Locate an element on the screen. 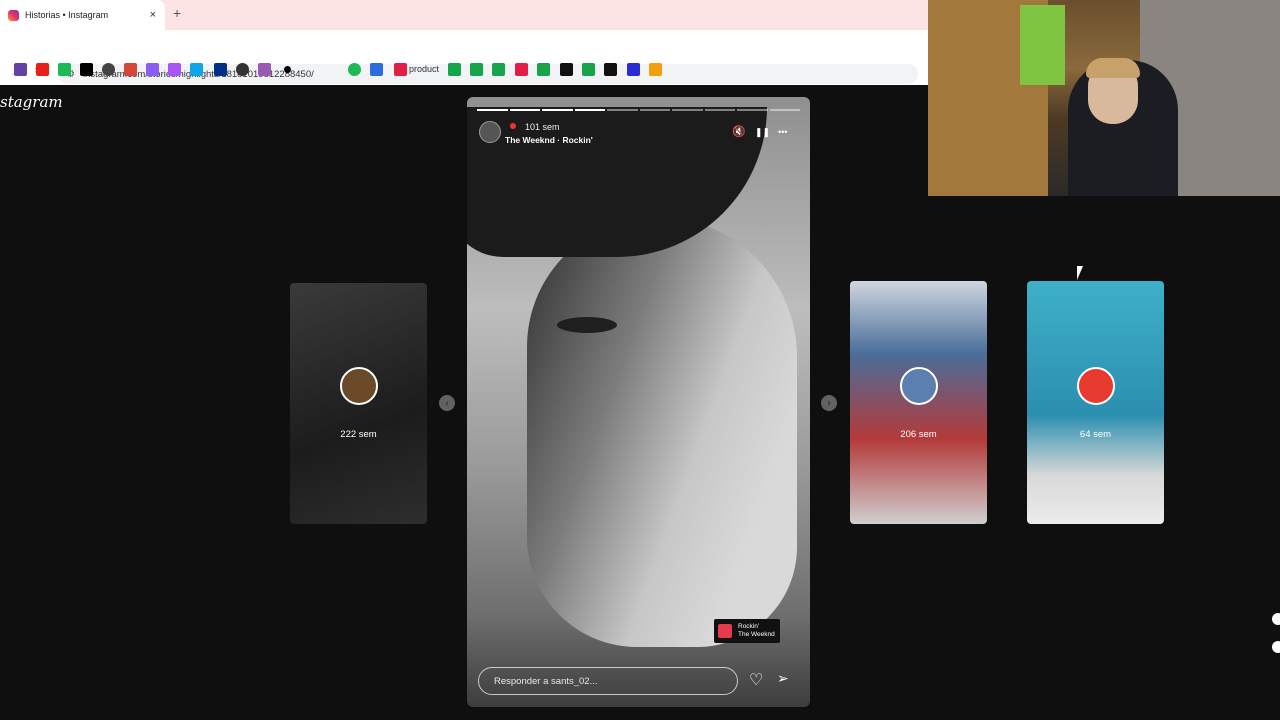 Image resolution: width=1280 pixels, height=720 pixels. music-sticker: Rockin' The Weeknd is located at coordinates (747, 631).